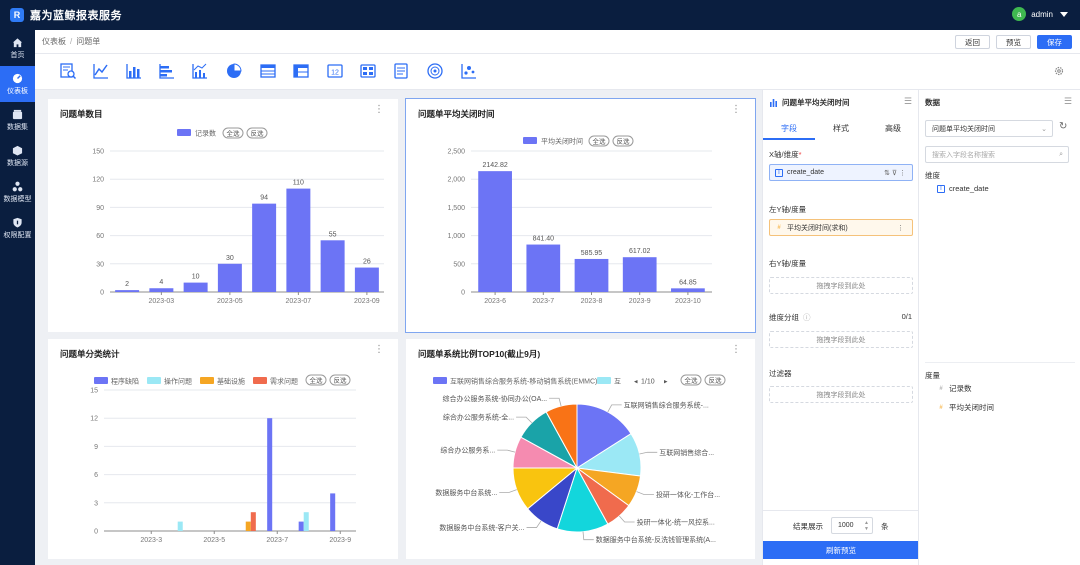 The image size is (1080, 565). I want to click on preview-button: 预览, so click(1013, 42).